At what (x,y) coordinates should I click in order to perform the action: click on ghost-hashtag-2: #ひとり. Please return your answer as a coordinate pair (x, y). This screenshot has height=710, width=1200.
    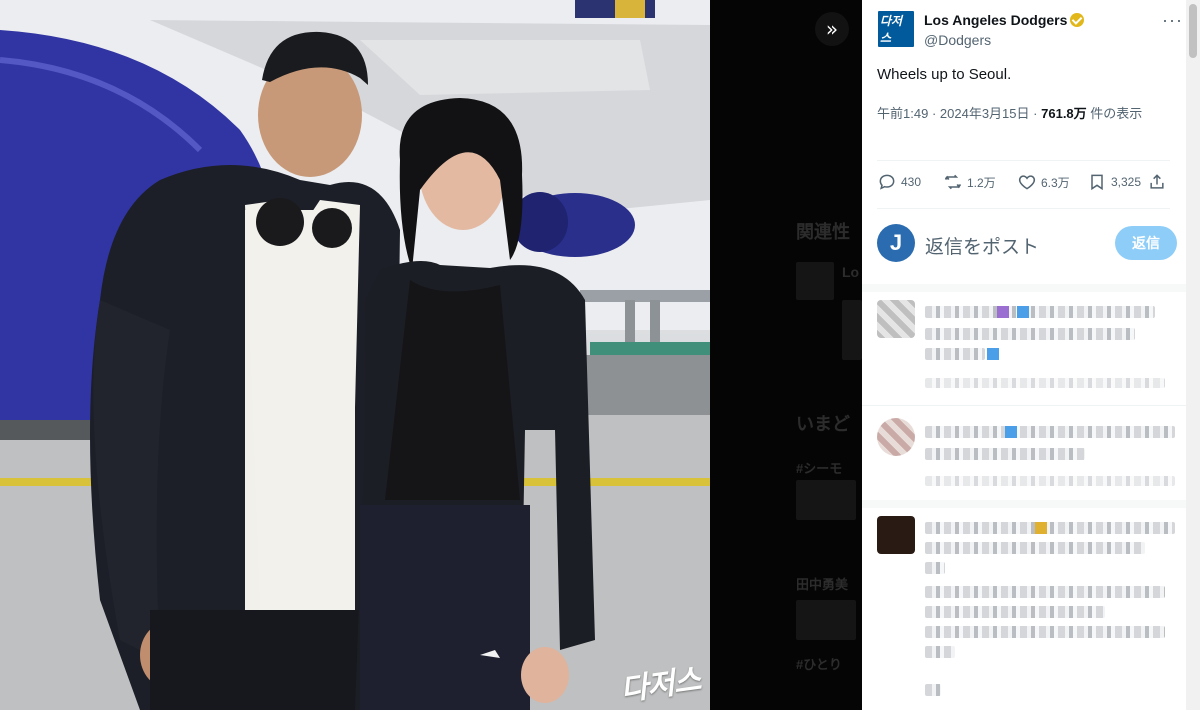
    Looking at the image, I should click on (819, 664).